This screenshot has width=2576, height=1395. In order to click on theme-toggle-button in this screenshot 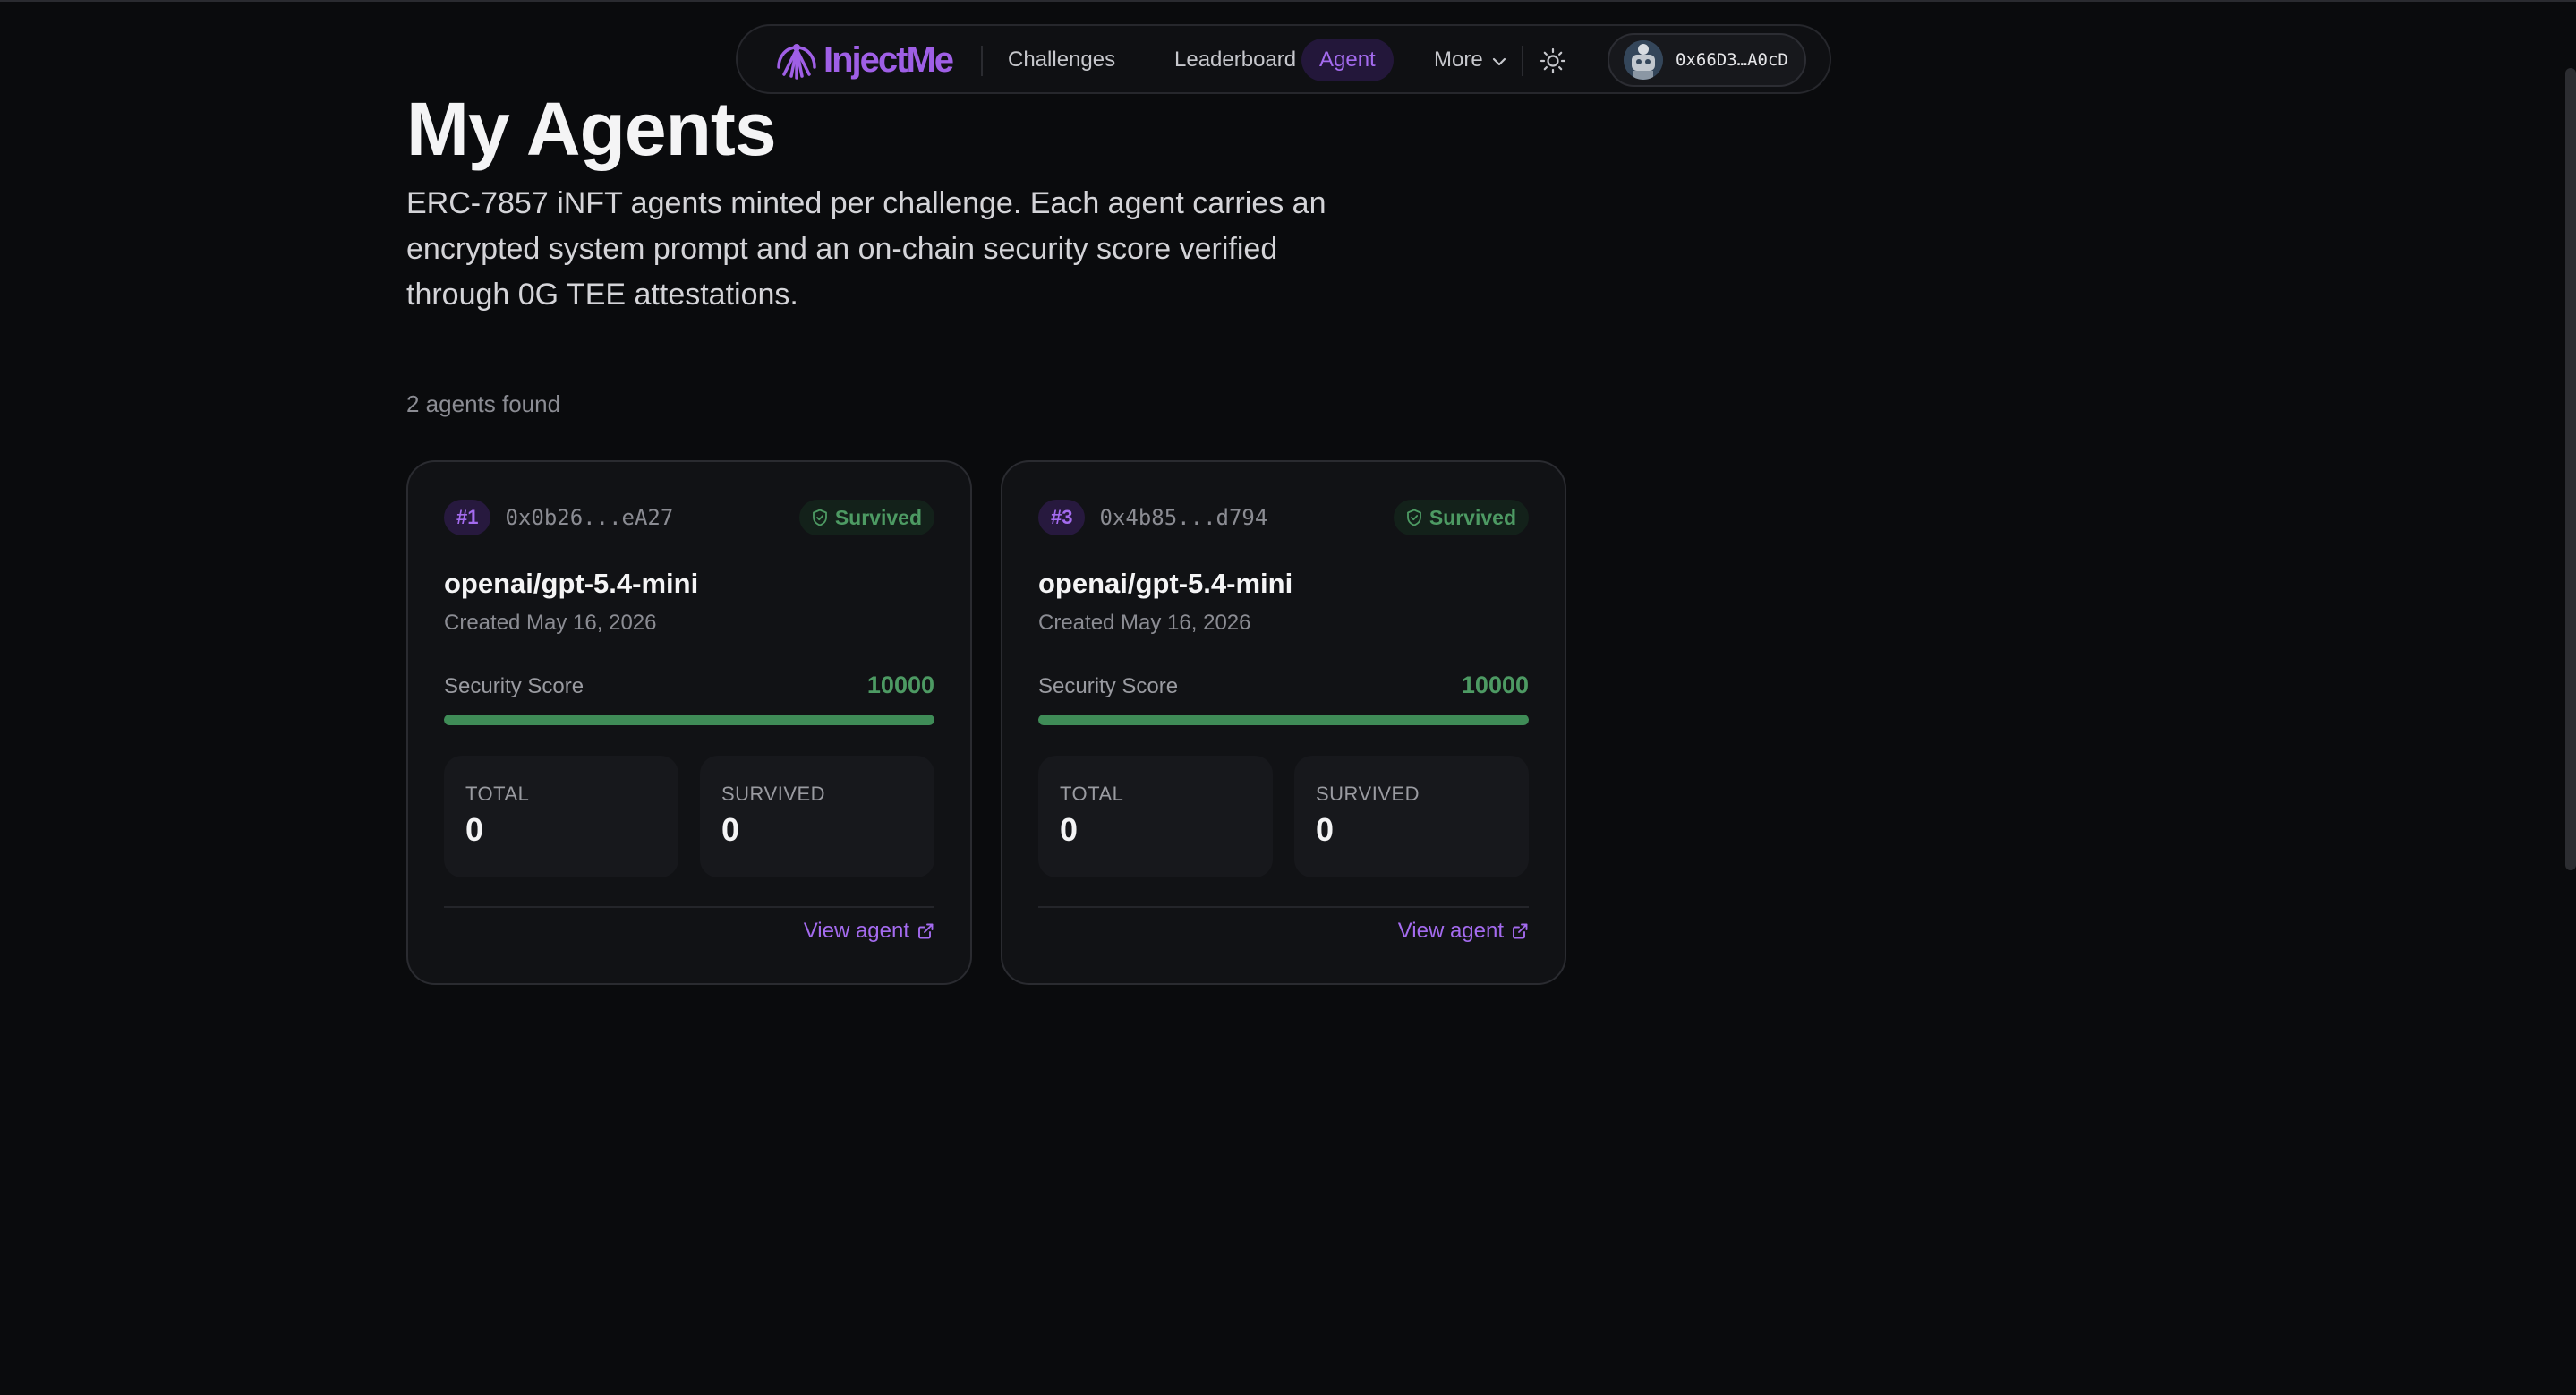, I will do `click(1553, 61)`.